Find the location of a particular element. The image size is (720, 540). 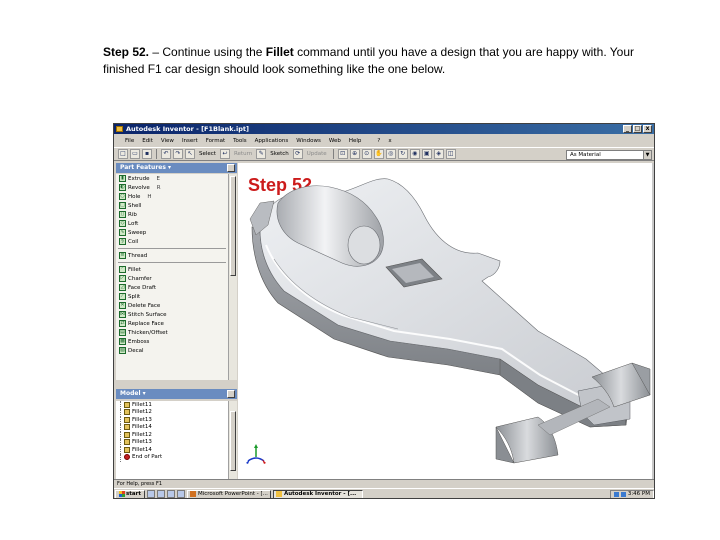

camera-icon: ◈ is located at coordinates (438, 154).